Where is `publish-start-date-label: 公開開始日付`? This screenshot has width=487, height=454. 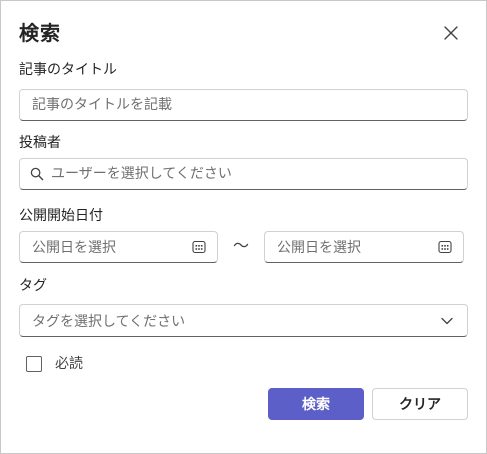
publish-start-date-label: 公開開始日付 is located at coordinates (61, 216).